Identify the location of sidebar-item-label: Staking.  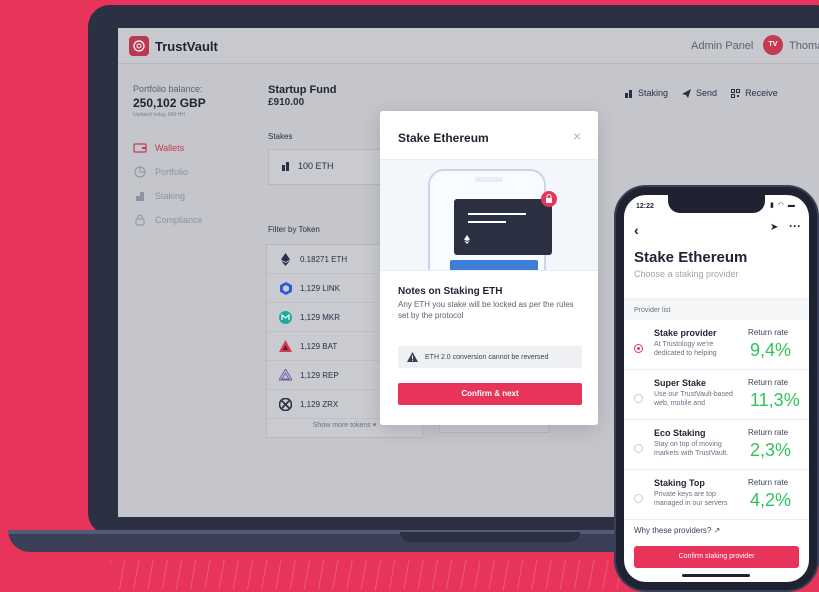
(170, 196).